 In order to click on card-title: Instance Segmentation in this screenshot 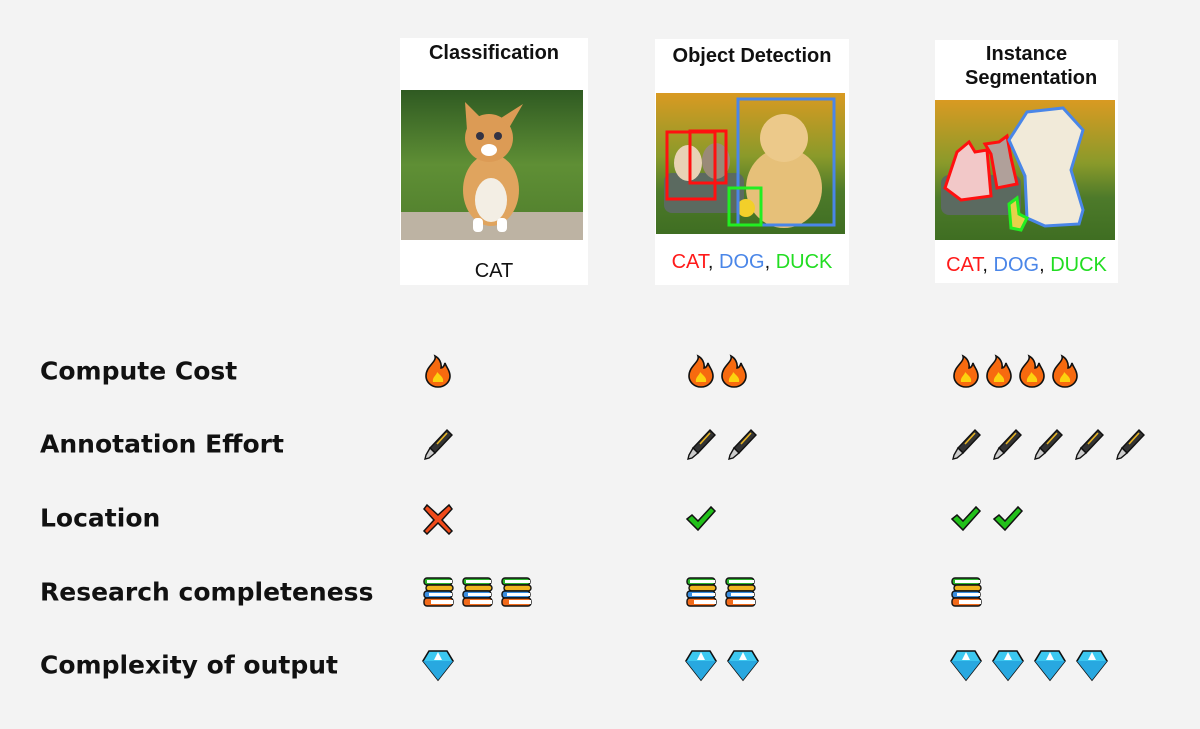, I will do `click(1031, 66)`.